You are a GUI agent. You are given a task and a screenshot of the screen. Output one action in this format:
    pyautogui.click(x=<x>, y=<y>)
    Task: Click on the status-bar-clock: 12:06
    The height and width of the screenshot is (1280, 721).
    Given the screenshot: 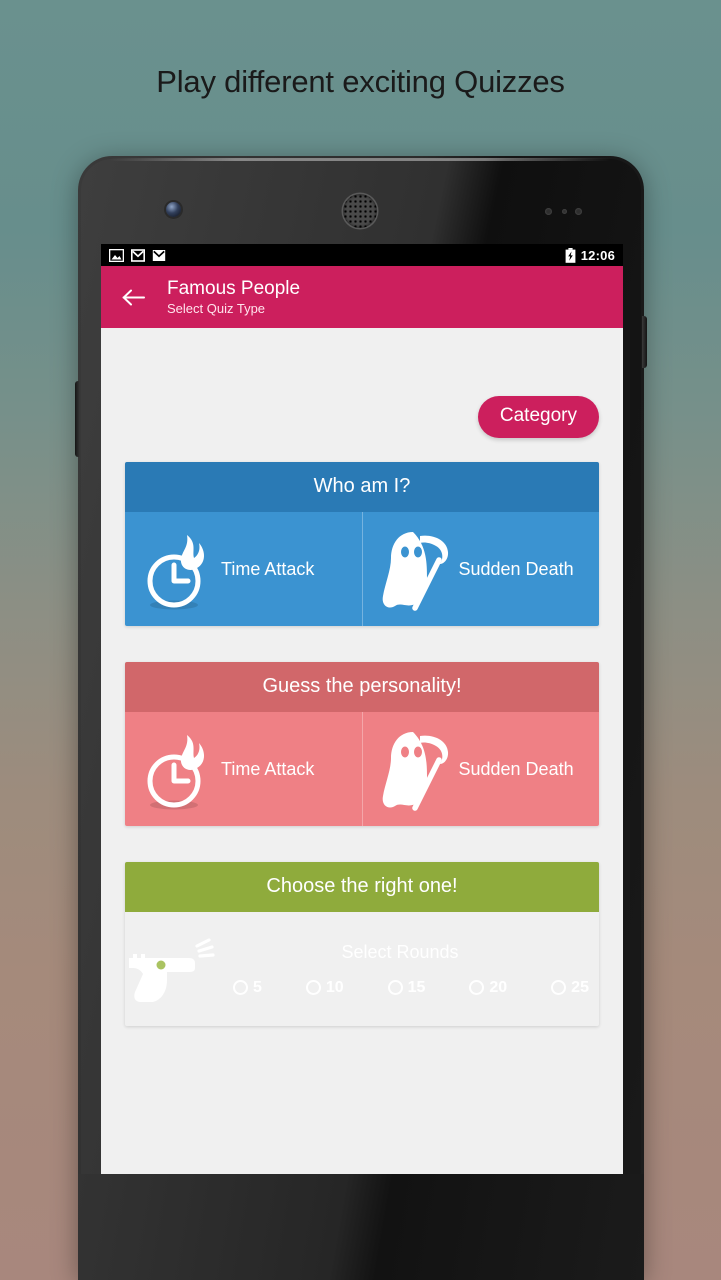 What is the action you would take?
    pyautogui.click(x=597, y=255)
    